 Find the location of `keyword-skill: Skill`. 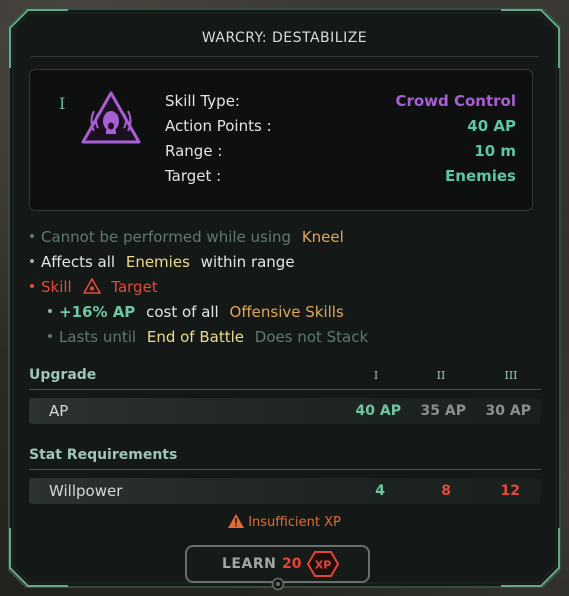

keyword-skill: Skill is located at coordinates (56, 287).